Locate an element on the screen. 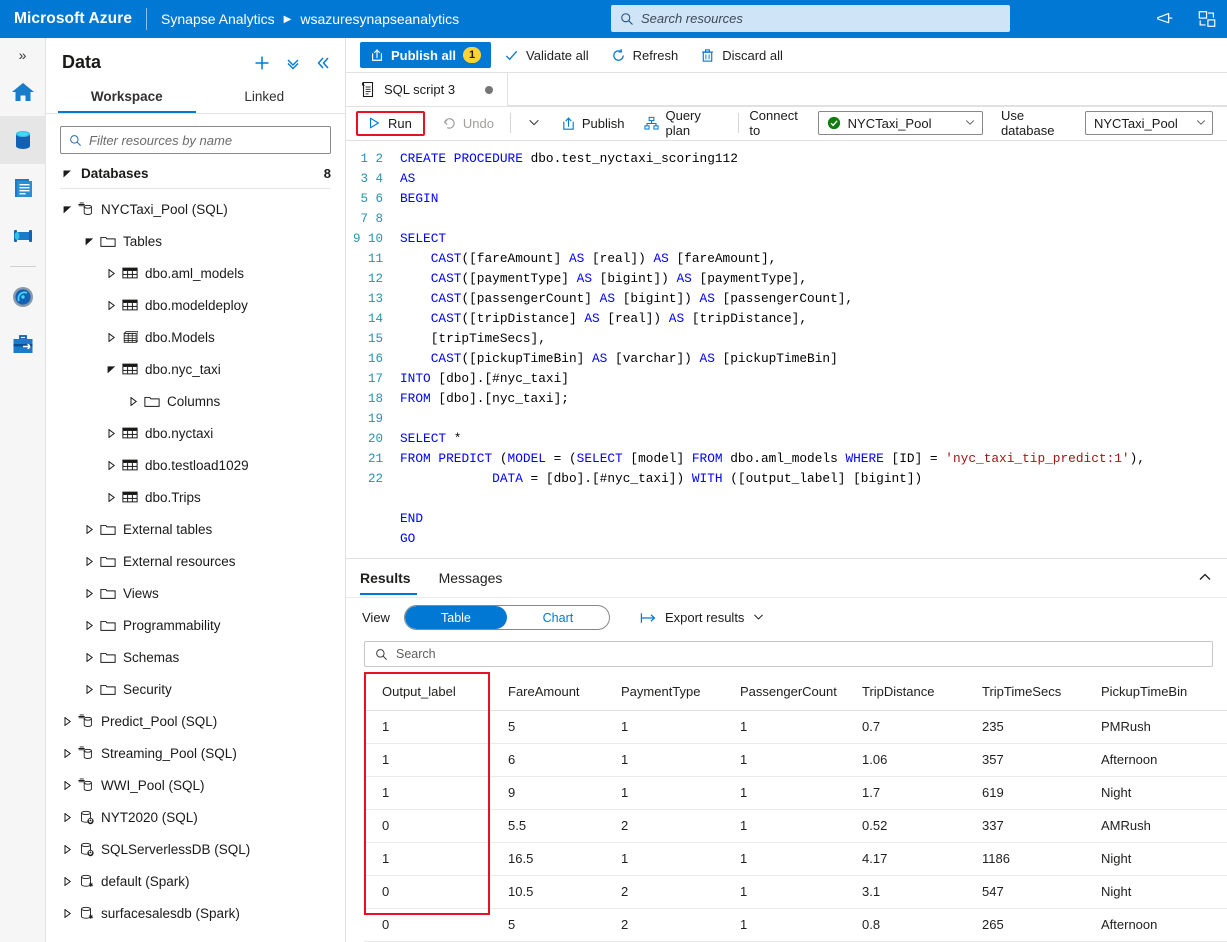 The image size is (1227, 942). breadcrumb-item-workspace: wsazuresynapseanalytics is located at coordinates (379, 19).